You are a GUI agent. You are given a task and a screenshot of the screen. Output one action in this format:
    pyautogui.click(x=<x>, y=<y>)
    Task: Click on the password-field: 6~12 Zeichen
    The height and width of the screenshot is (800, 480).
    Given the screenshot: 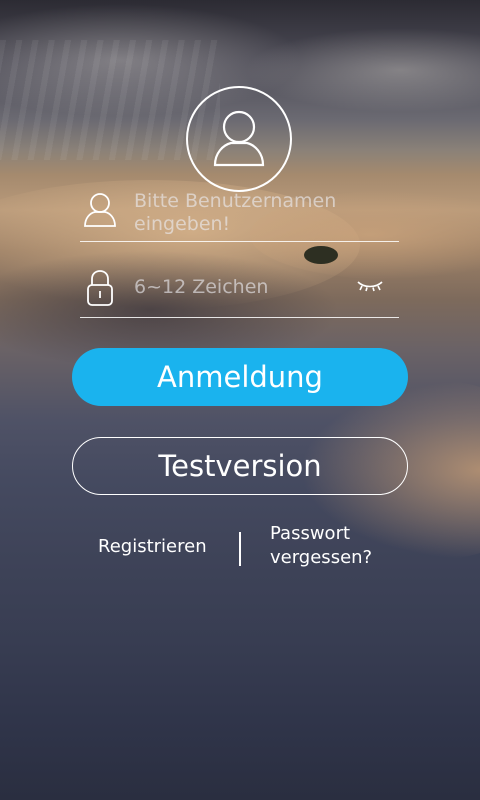 What is the action you would take?
    pyautogui.click(x=239, y=290)
    